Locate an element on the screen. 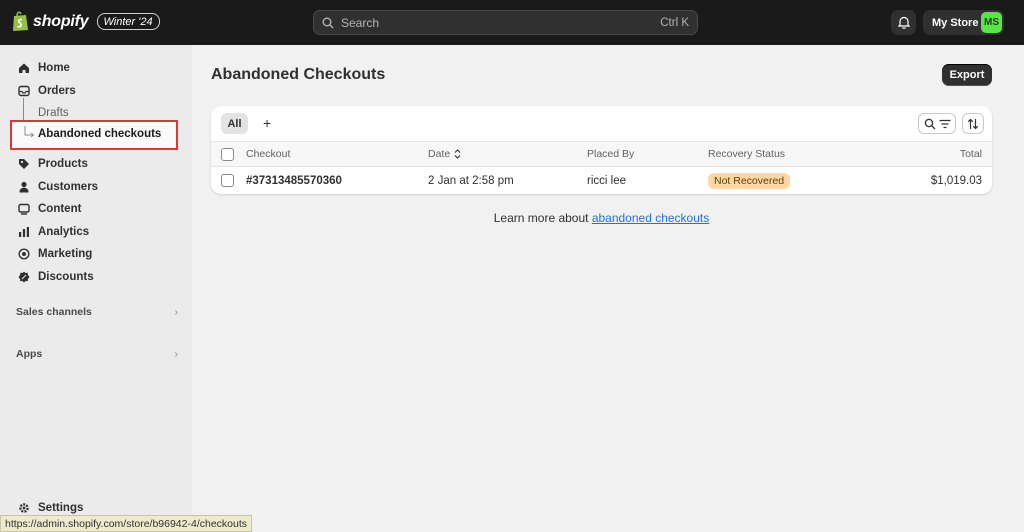 Image resolution: width=1024 pixels, height=532 pixels. sidebar-item-home: Home is located at coordinates (97, 68).